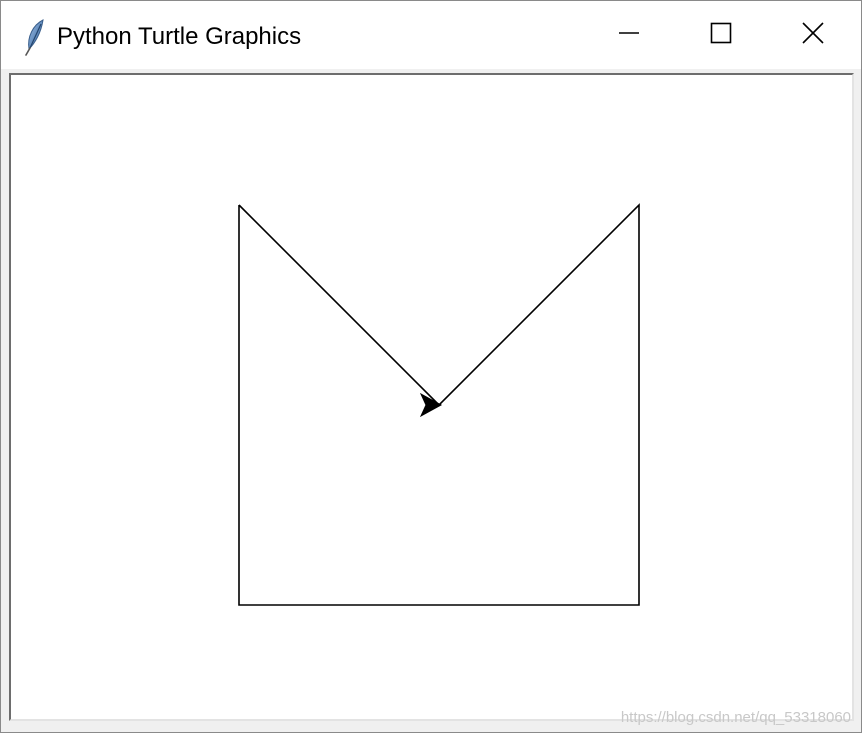 The image size is (862, 733). I want to click on minimize-icon, so click(629, 35).